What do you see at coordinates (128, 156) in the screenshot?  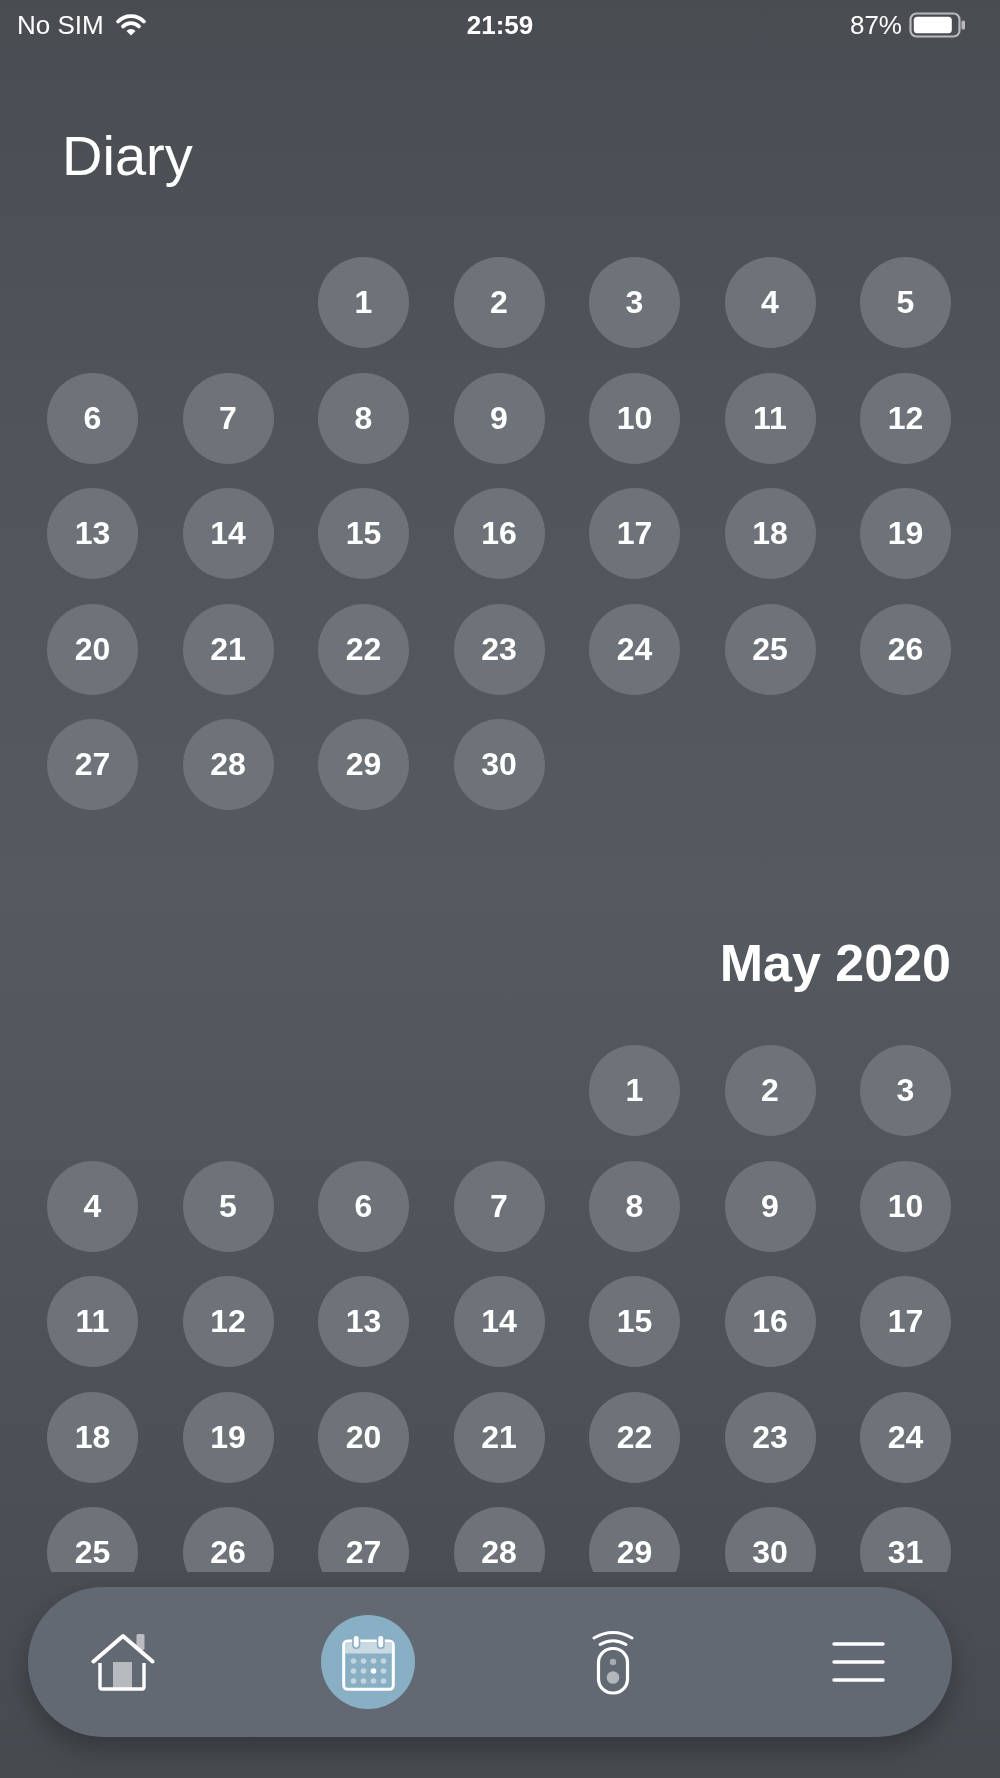 I see `page-title: Diary` at bounding box center [128, 156].